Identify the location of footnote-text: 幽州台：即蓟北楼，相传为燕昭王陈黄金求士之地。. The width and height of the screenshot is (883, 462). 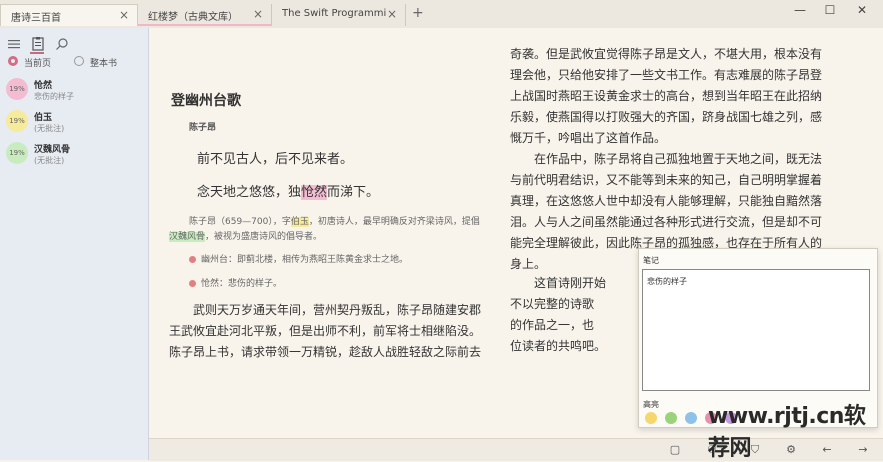
(305, 260).